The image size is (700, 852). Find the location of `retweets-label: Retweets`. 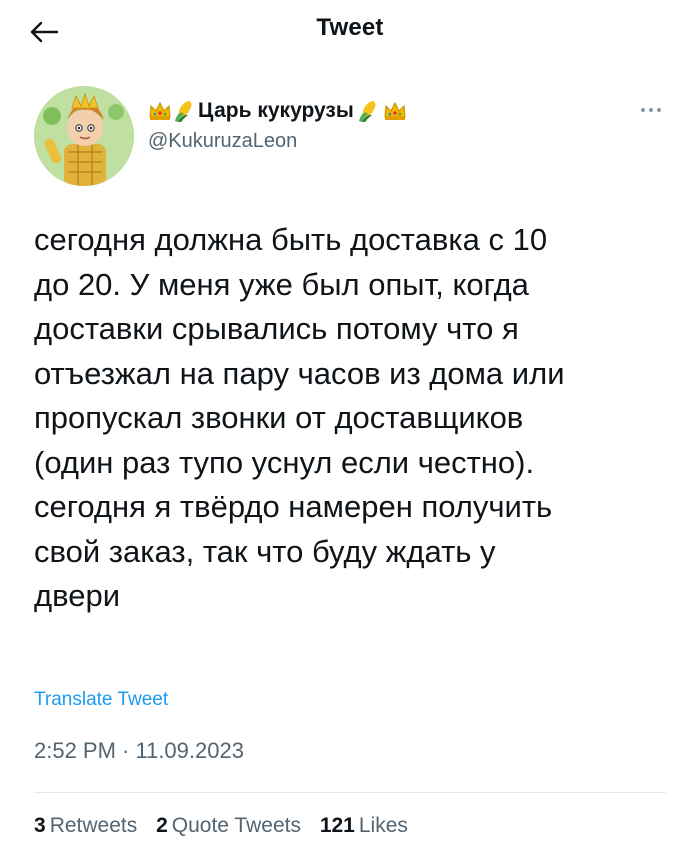

retweets-label: Retweets is located at coordinates (93, 825).